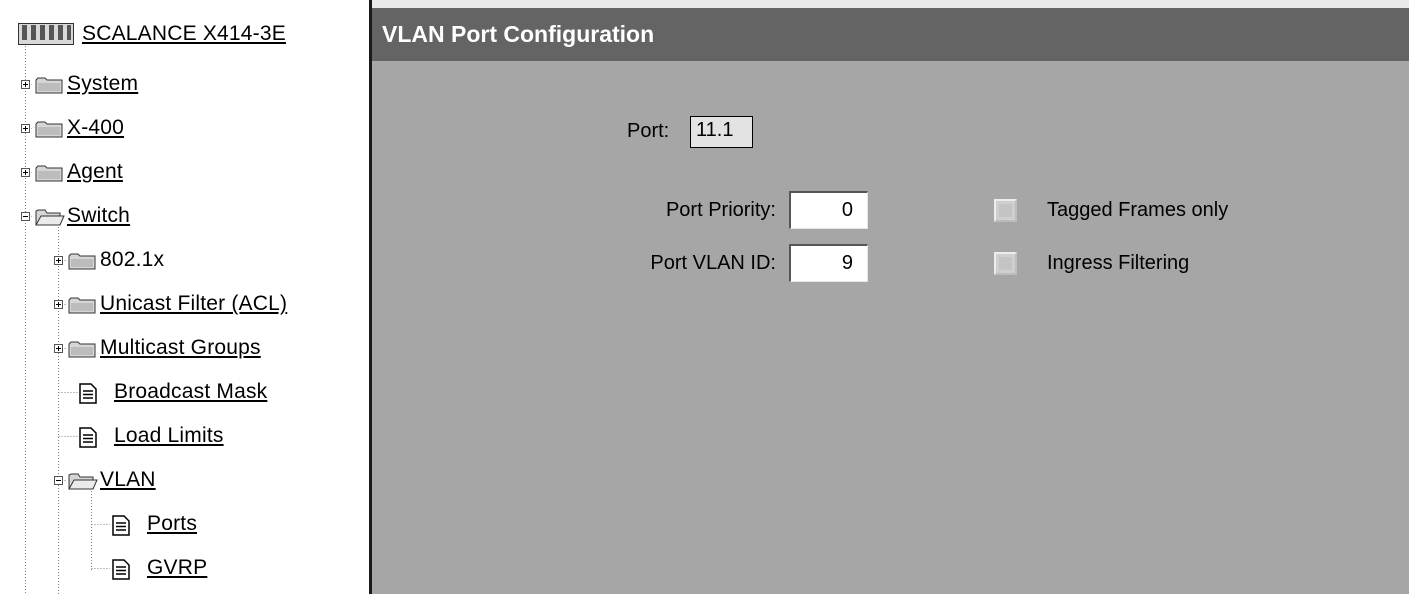 The image size is (1409, 594). I want to click on port-vlan-id-input, so click(828, 263).